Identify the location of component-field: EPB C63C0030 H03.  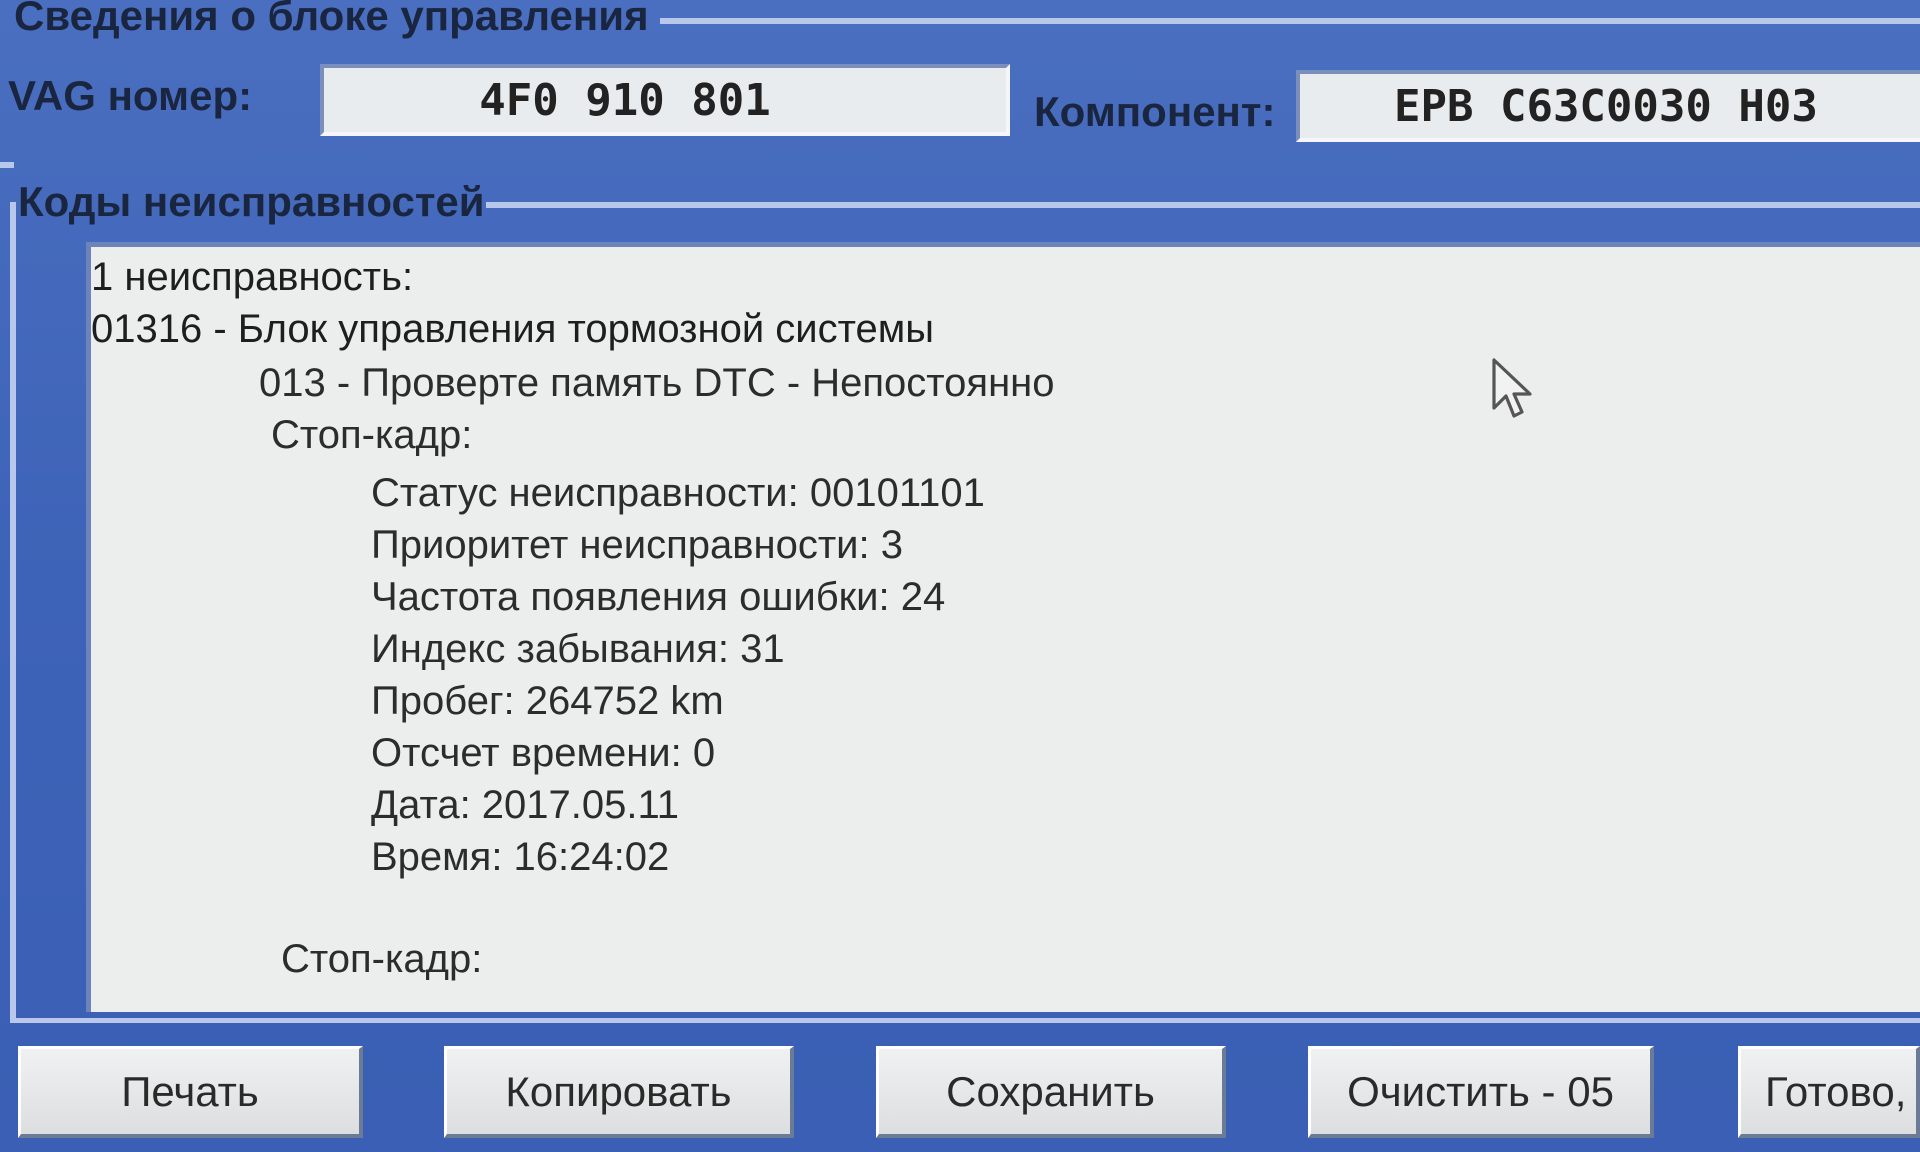
(1608, 106).